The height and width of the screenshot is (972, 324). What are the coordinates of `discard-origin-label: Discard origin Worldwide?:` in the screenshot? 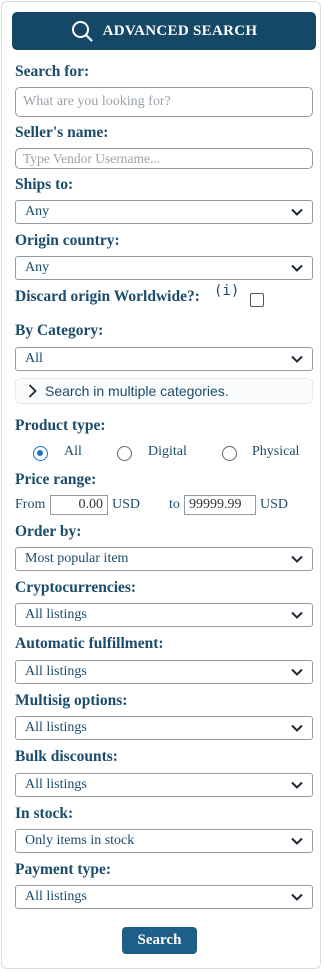 It's located at (107, 296).